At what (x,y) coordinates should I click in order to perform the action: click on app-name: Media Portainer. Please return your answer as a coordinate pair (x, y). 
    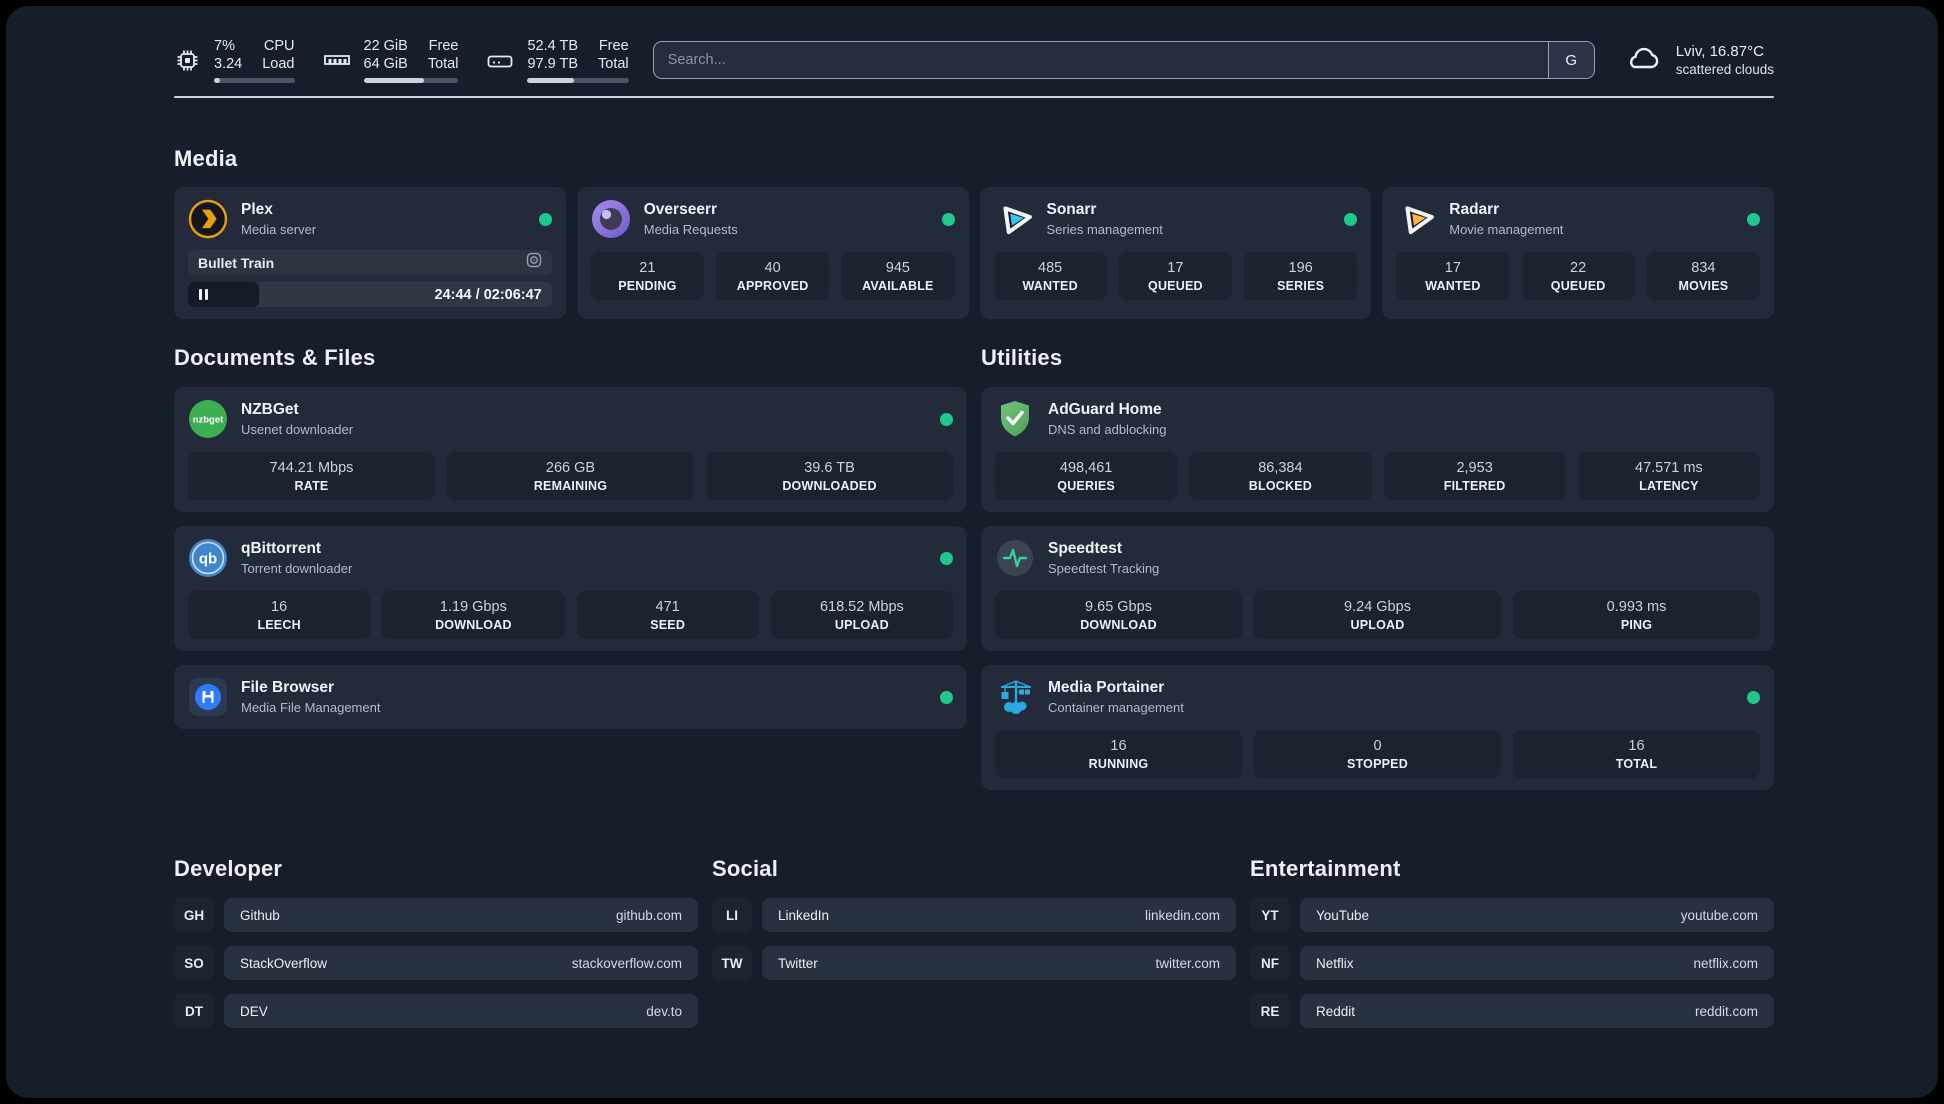
    Looking at the image, I should click on (1106, 687).